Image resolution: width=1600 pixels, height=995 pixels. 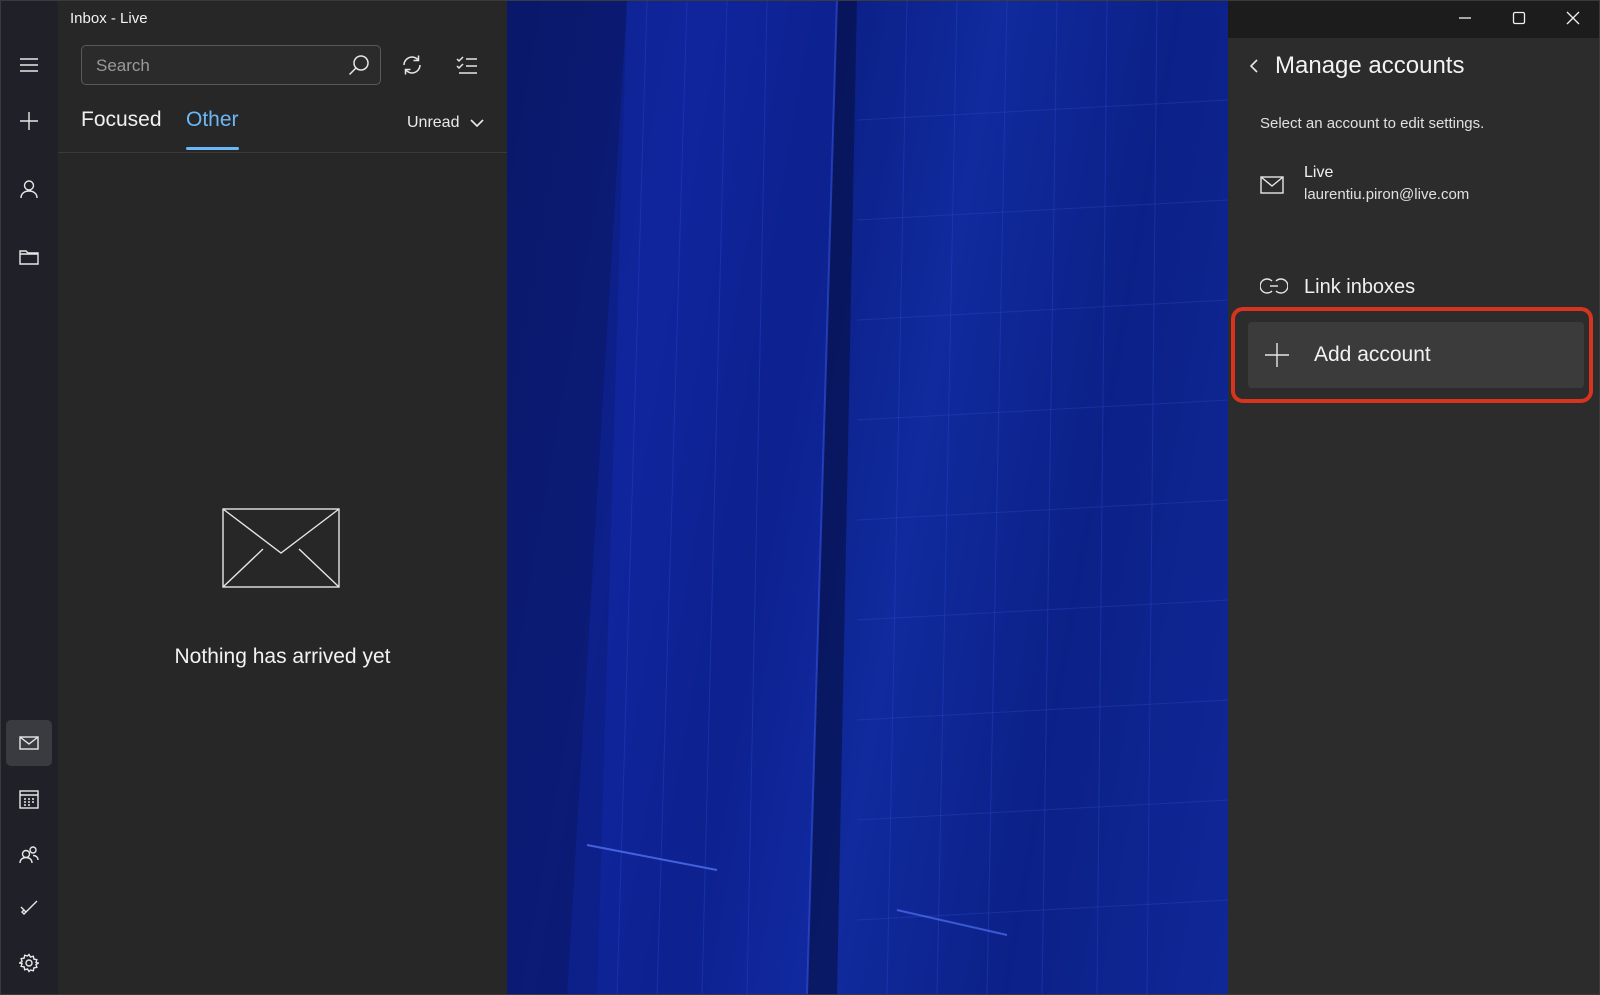 I want to click on folder-icon, so click(x=29, y=257).